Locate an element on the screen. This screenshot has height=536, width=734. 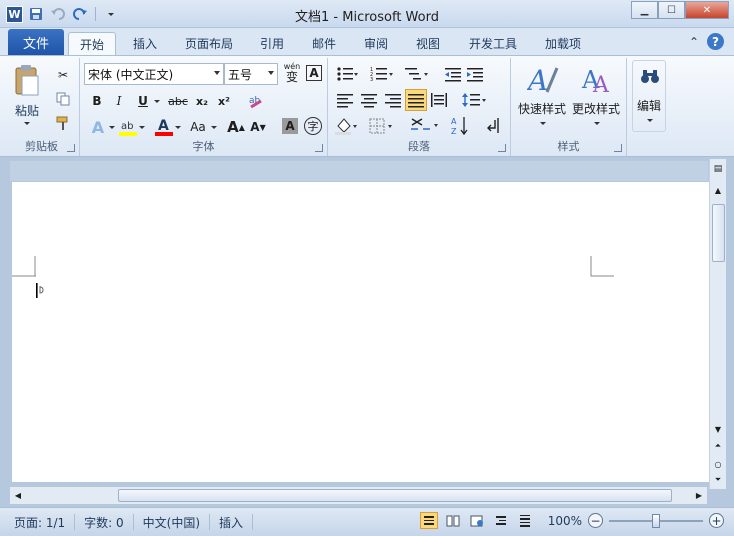
copy-icon is located at coordinates (63, 99).